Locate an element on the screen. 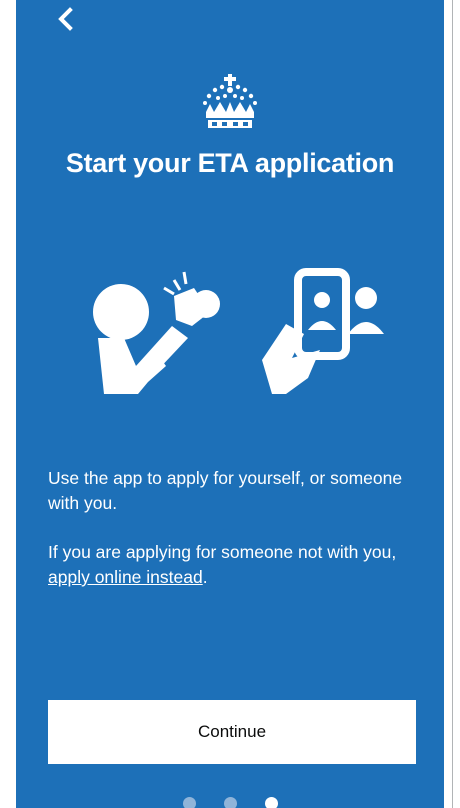 The image size is (460, 808). page-indicator is located at coordinates (230, 802).